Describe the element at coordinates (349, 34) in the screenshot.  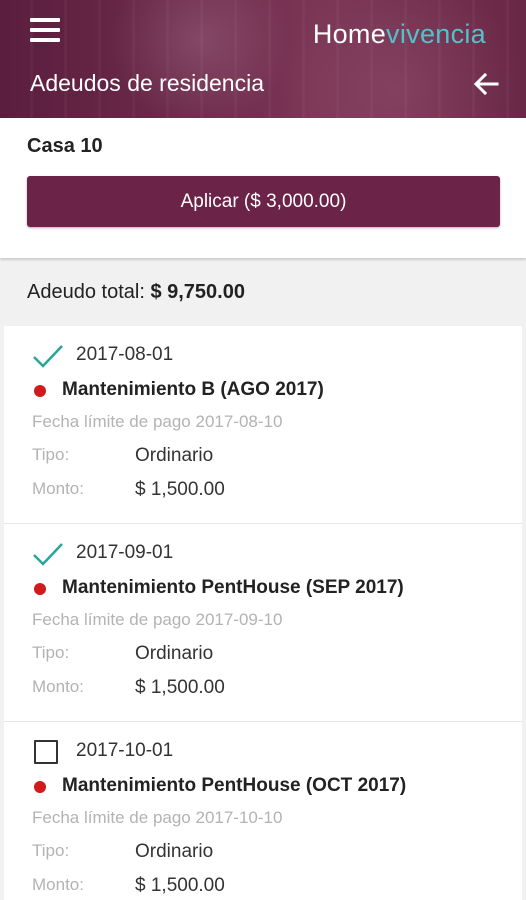
I see `brand-part1: Home` at that location.